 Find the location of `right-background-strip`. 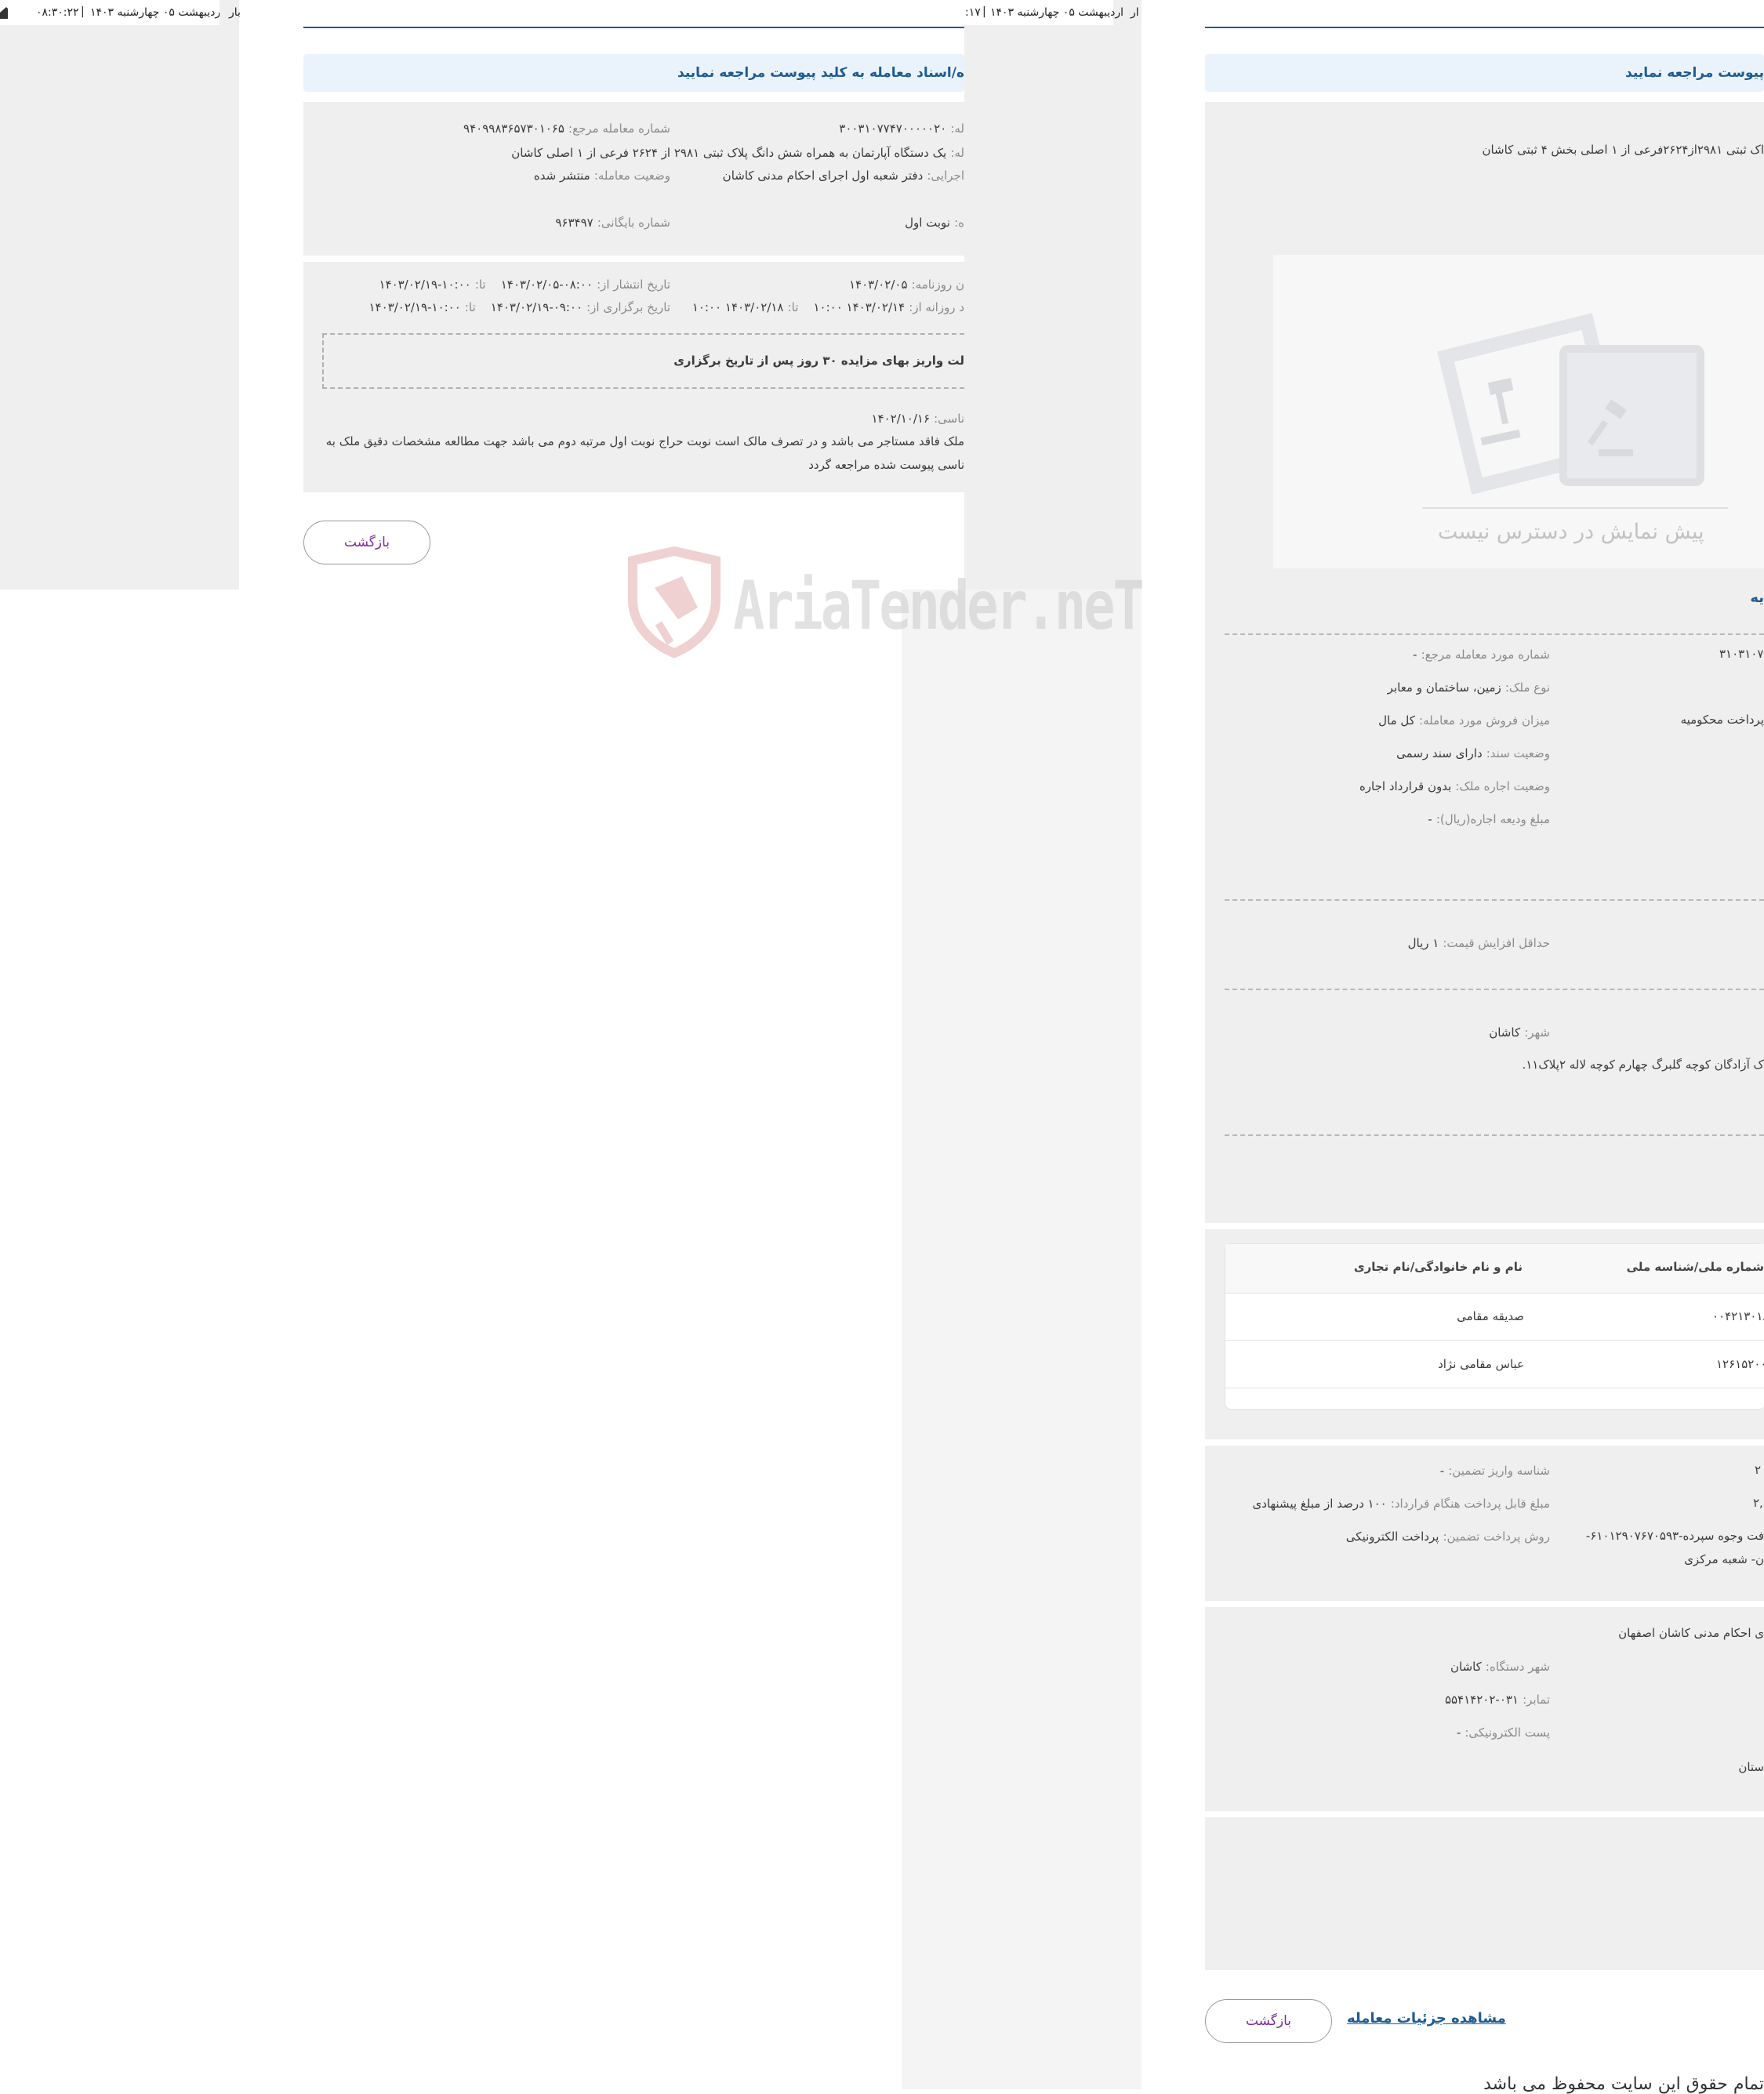

right-background-strip is located at coordinates (1053, 295).